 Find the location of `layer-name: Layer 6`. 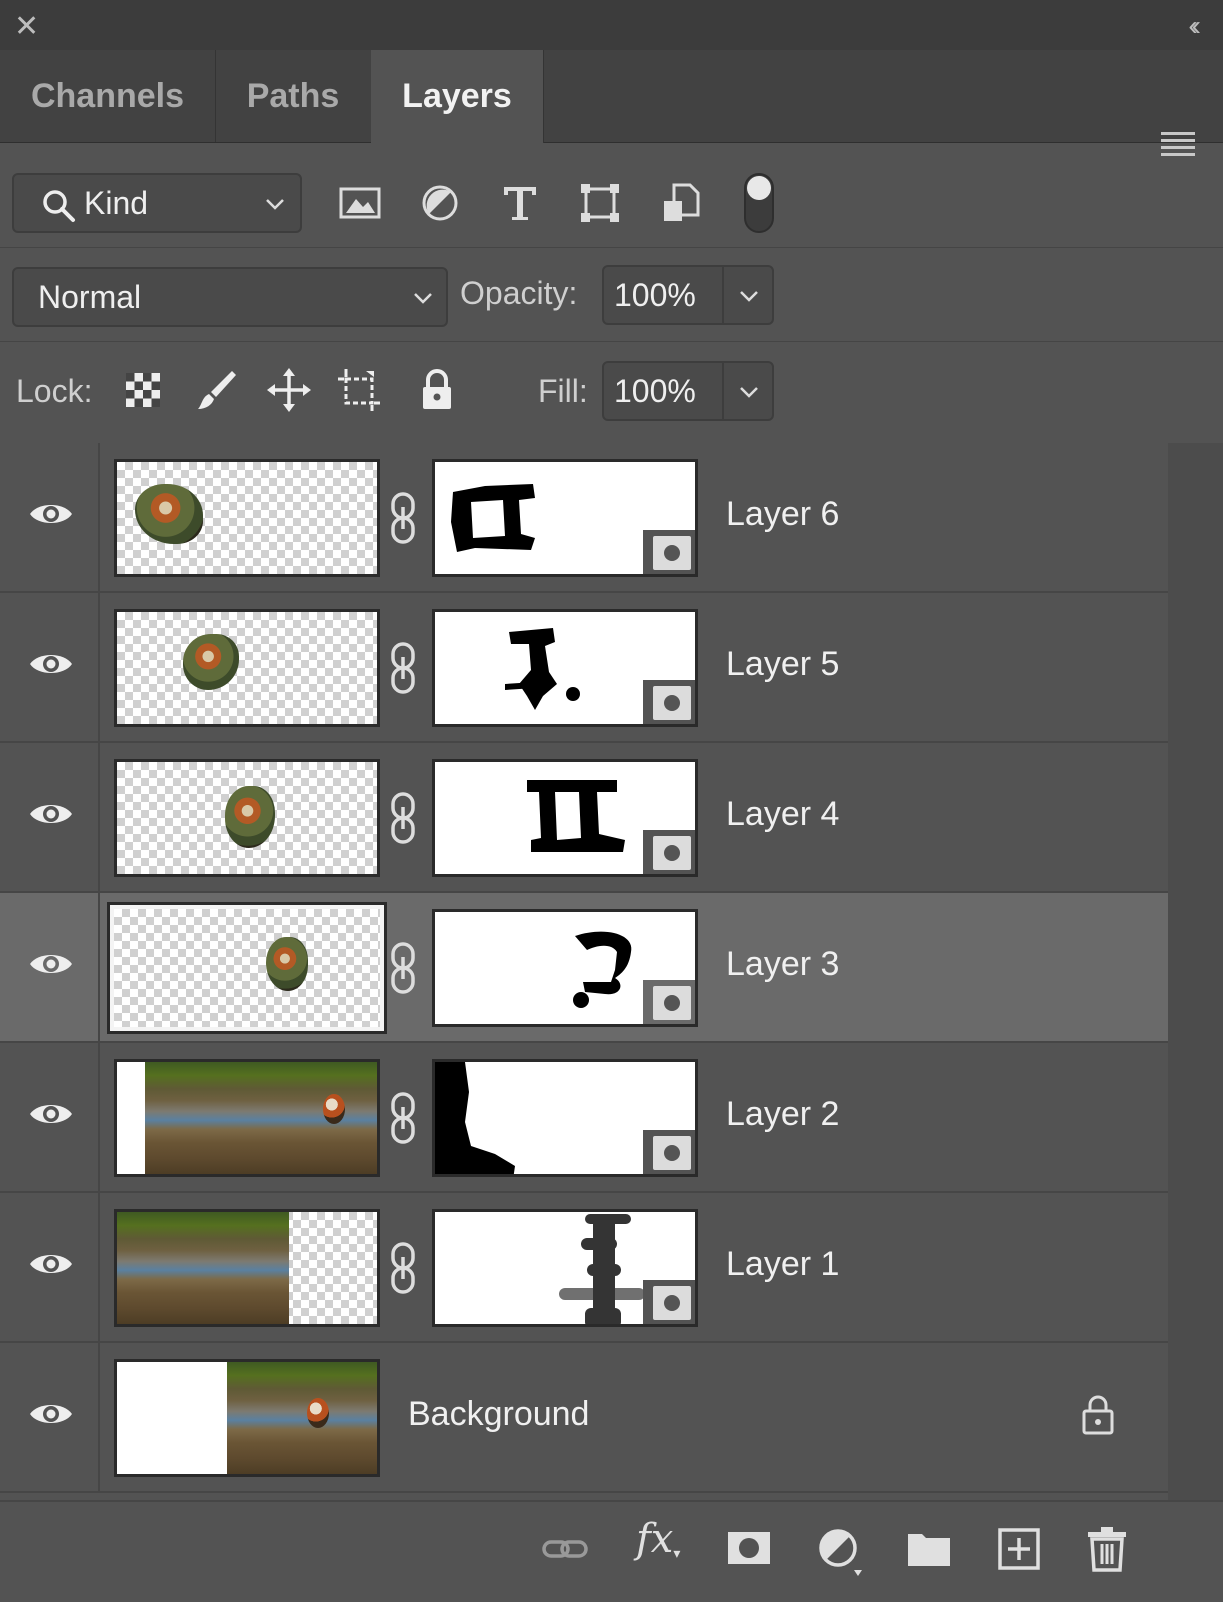

layer-name: Layer 6 is located at coordinates (782, 514).